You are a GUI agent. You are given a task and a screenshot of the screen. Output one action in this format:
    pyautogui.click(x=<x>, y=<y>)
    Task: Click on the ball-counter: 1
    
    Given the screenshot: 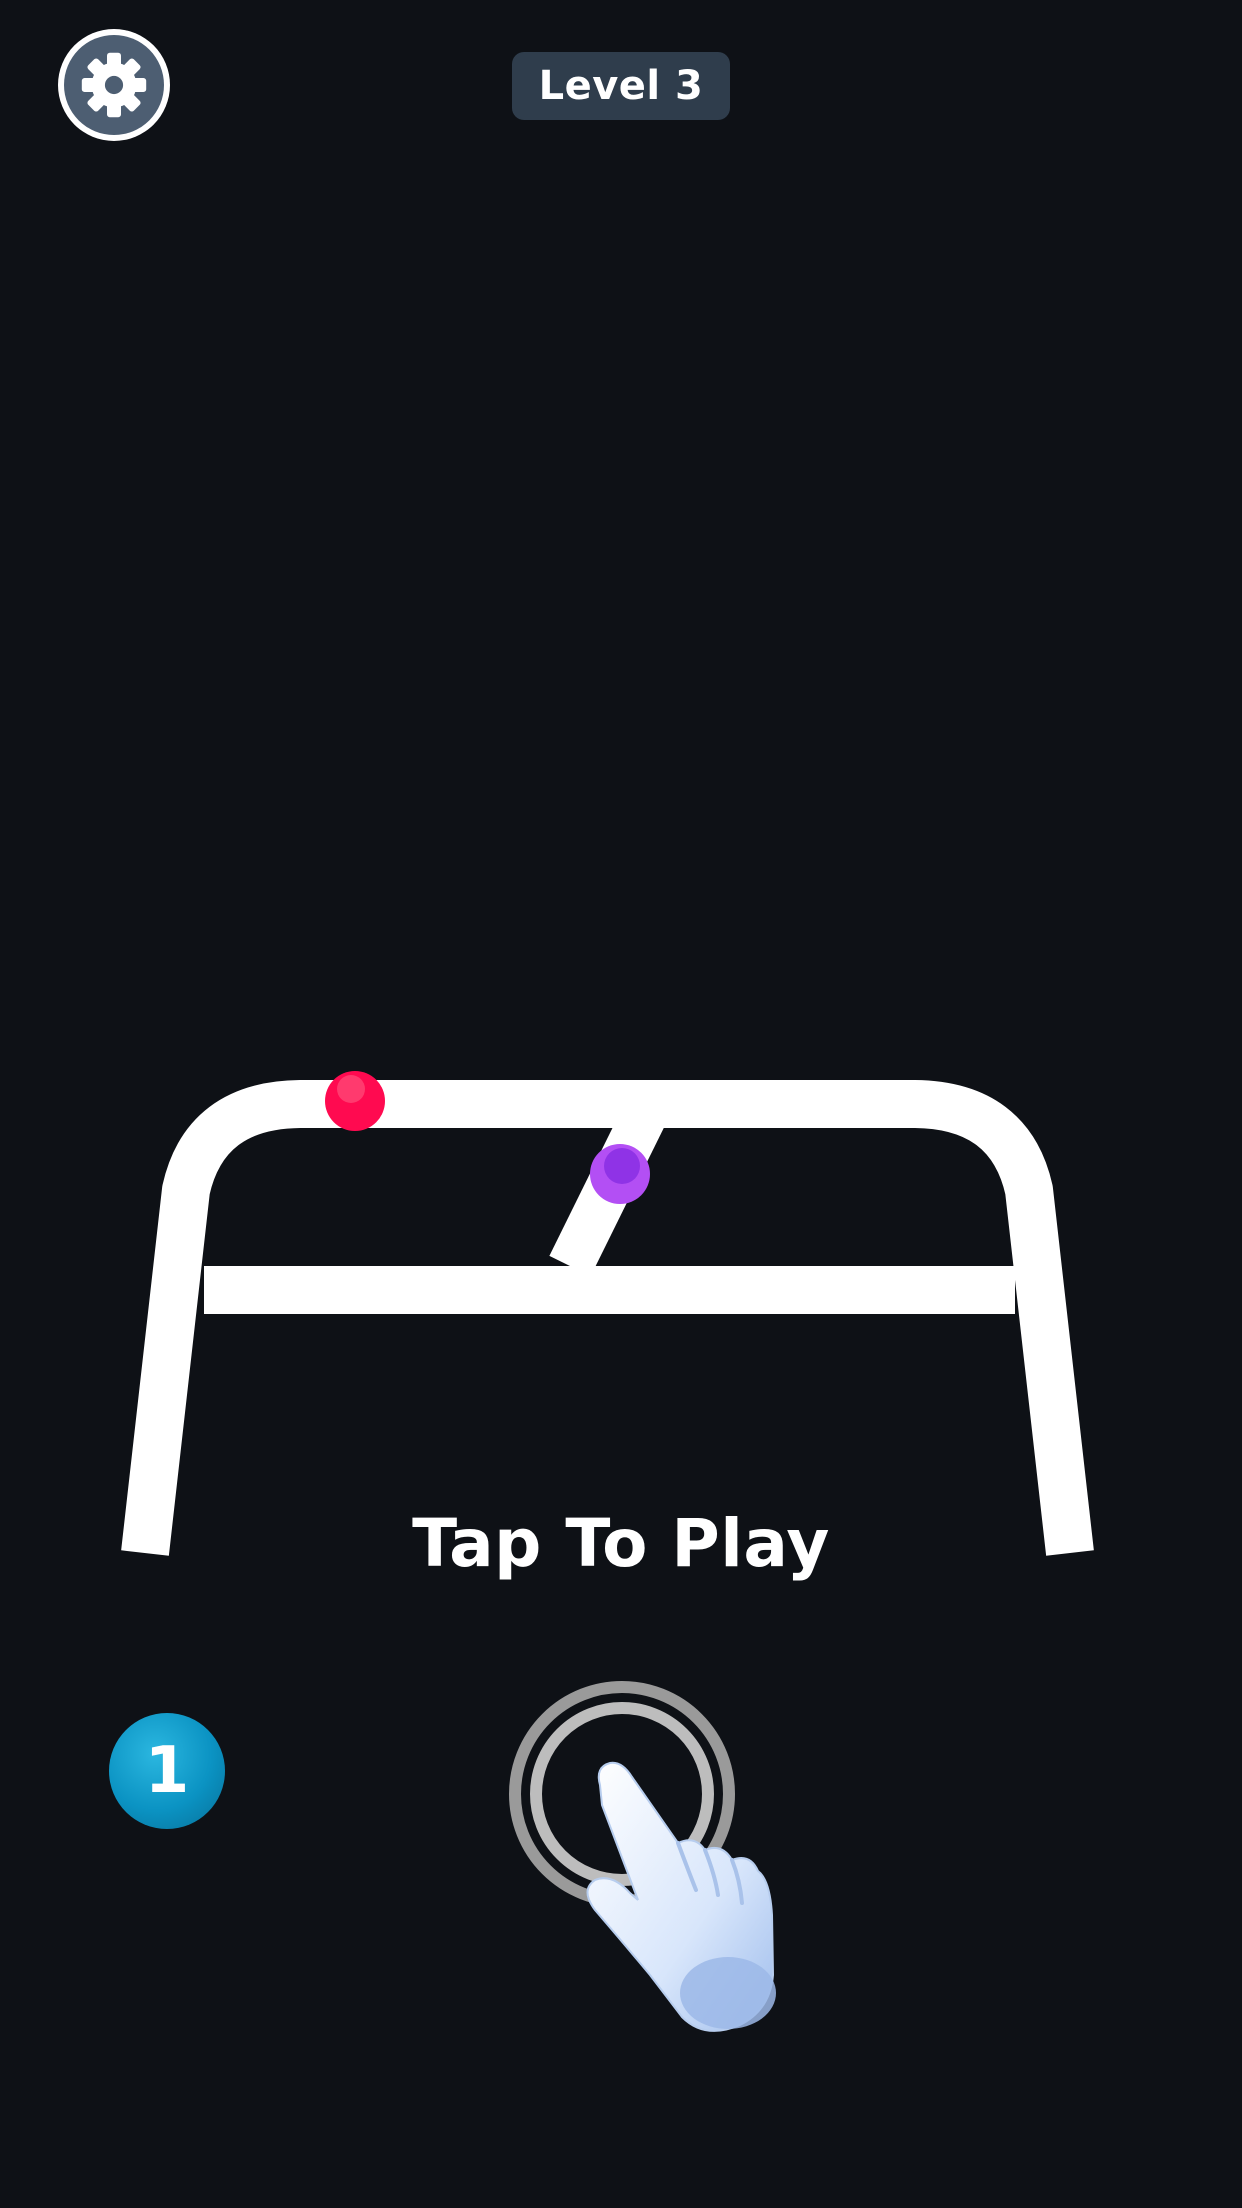 What is the action you would take?
    pyautogui.click(x=167, y=1771)
    